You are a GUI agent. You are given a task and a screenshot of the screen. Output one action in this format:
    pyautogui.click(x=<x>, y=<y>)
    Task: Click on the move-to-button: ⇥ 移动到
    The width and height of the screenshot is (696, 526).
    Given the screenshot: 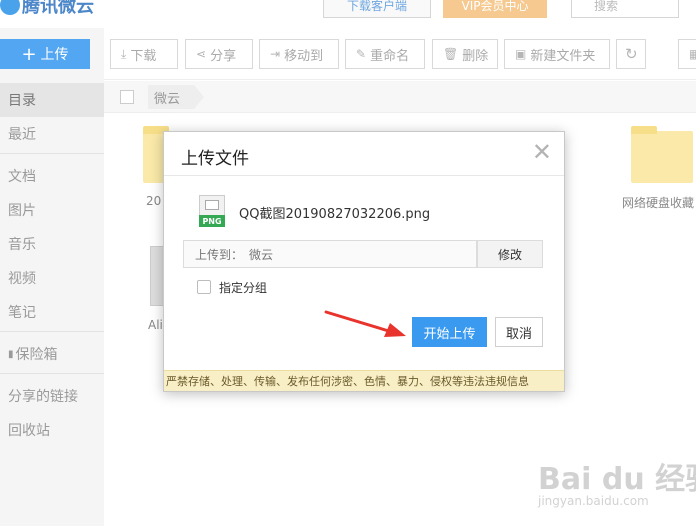 What is the action you would take?
    pyautogui.click(x=299, y=54)
    